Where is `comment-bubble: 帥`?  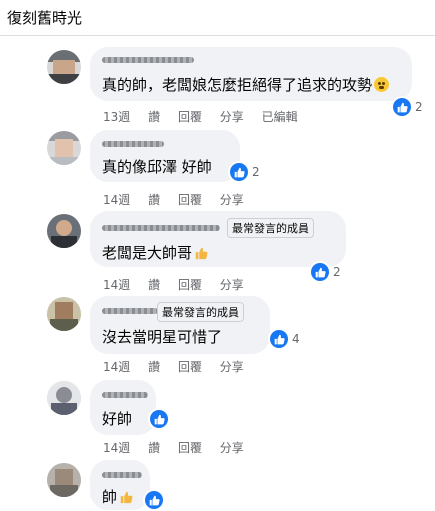 comment-bubble: 帥 is located at coordinates (120, 485).